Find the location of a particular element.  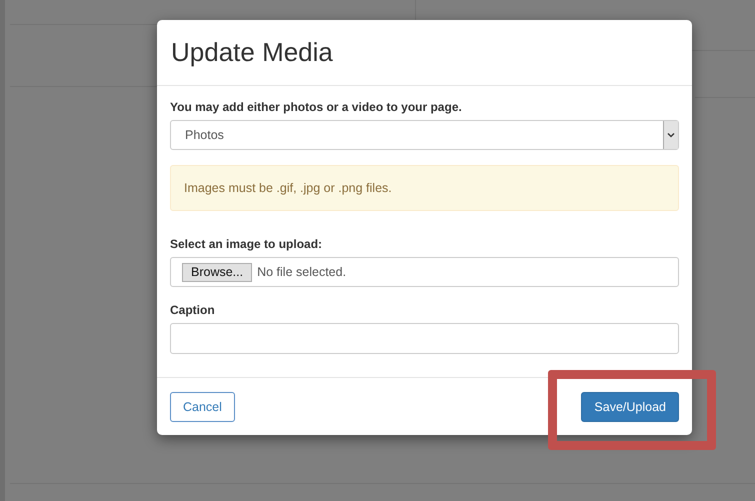

media-type-dropdown: Photos is located at coordinates (424, 135).